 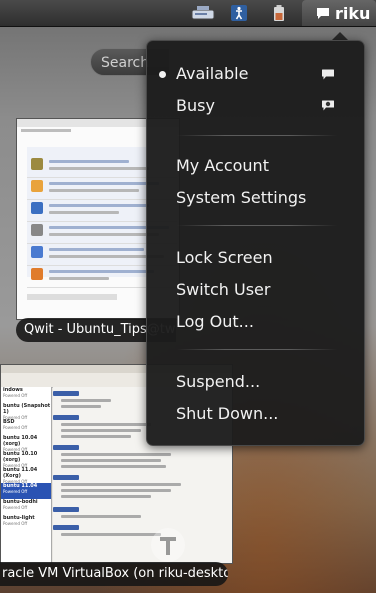 What do you see at coordinates (20, 457) in the screenshot?
I see `vm-name: buntu 10.10 (xorg)` at bounding box center [20, 457].